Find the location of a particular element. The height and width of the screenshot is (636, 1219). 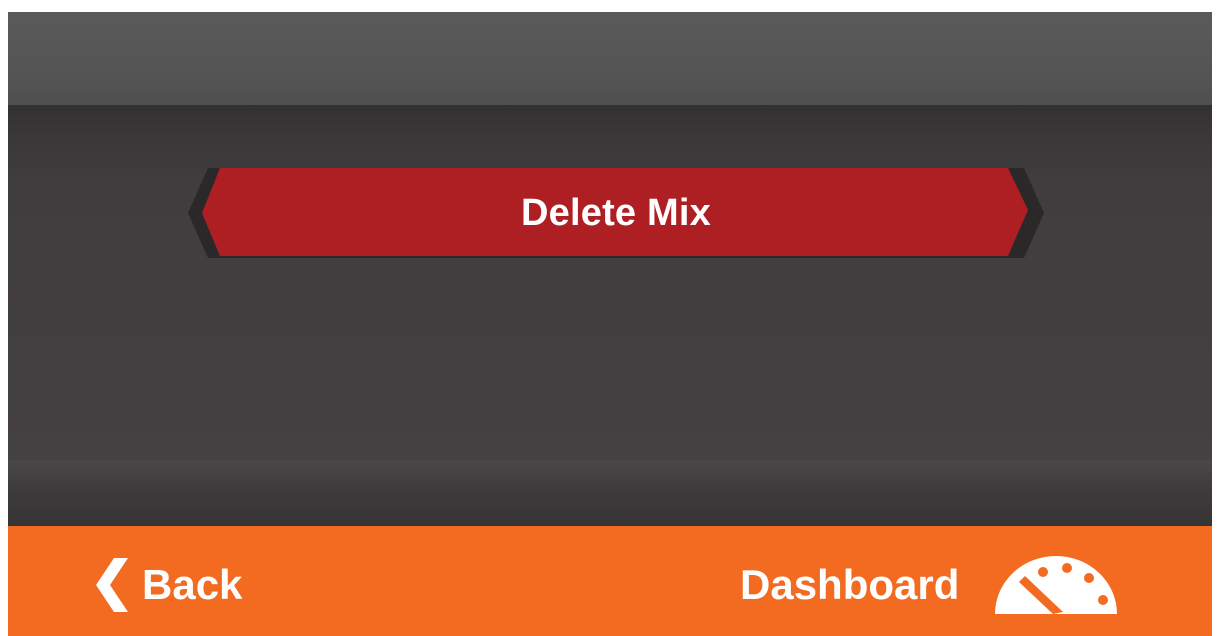

back-button: Back is located at coordinates (168, 585).